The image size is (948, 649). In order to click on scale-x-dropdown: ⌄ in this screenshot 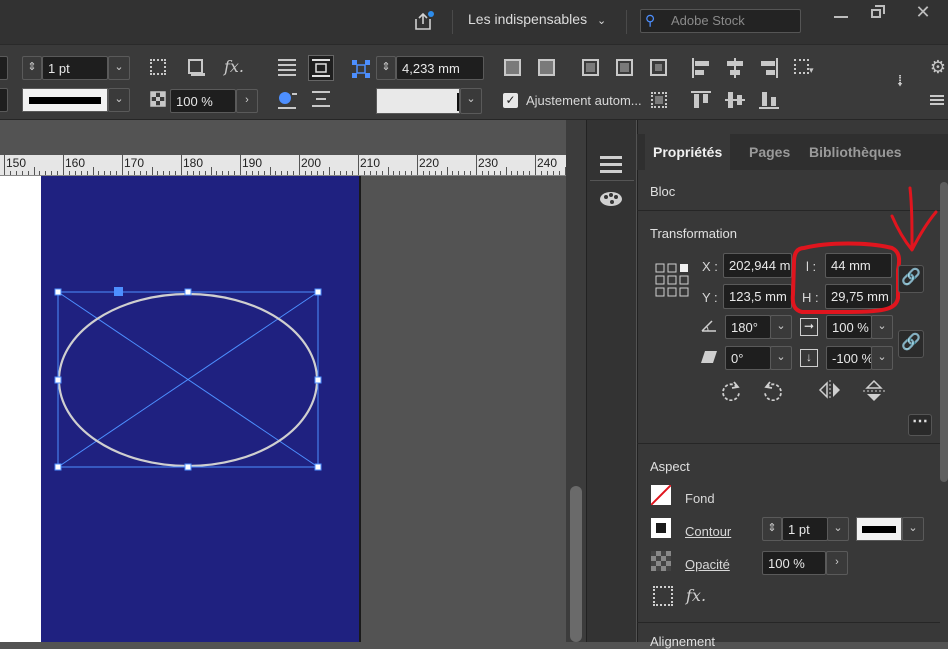, I will do `click(882, 327)`.